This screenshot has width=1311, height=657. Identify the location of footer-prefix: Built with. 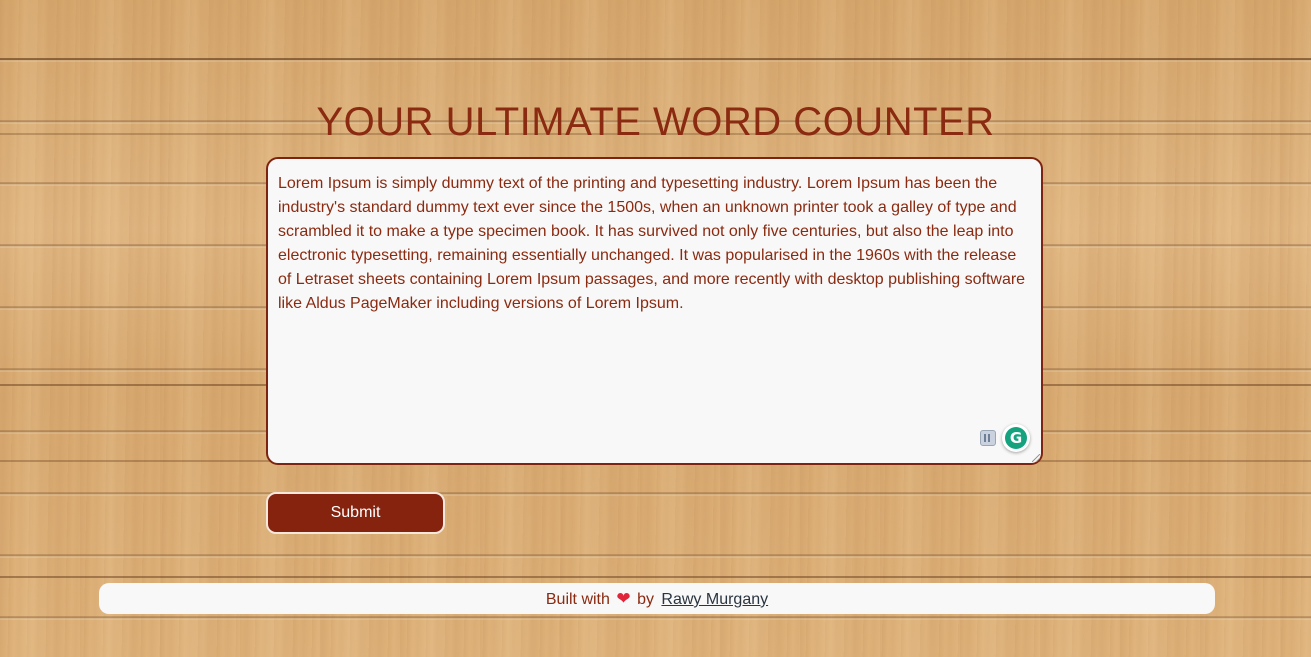
(577, 599).